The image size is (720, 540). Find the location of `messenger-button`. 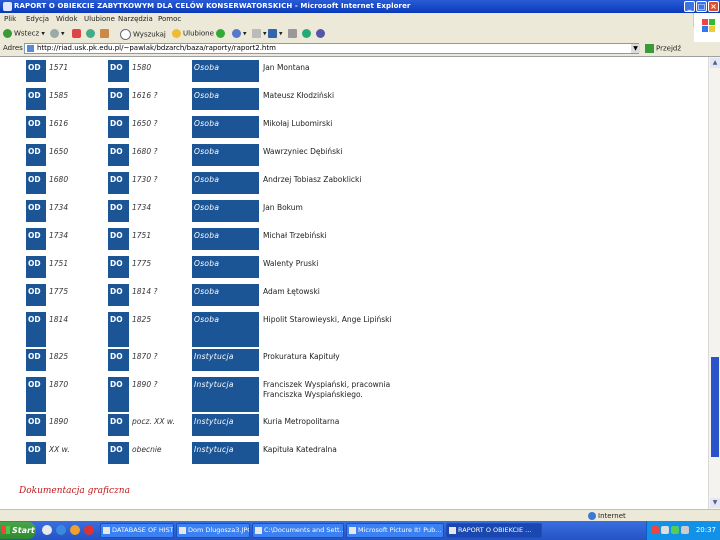

messenger-button is located at coordinates (307, 34).